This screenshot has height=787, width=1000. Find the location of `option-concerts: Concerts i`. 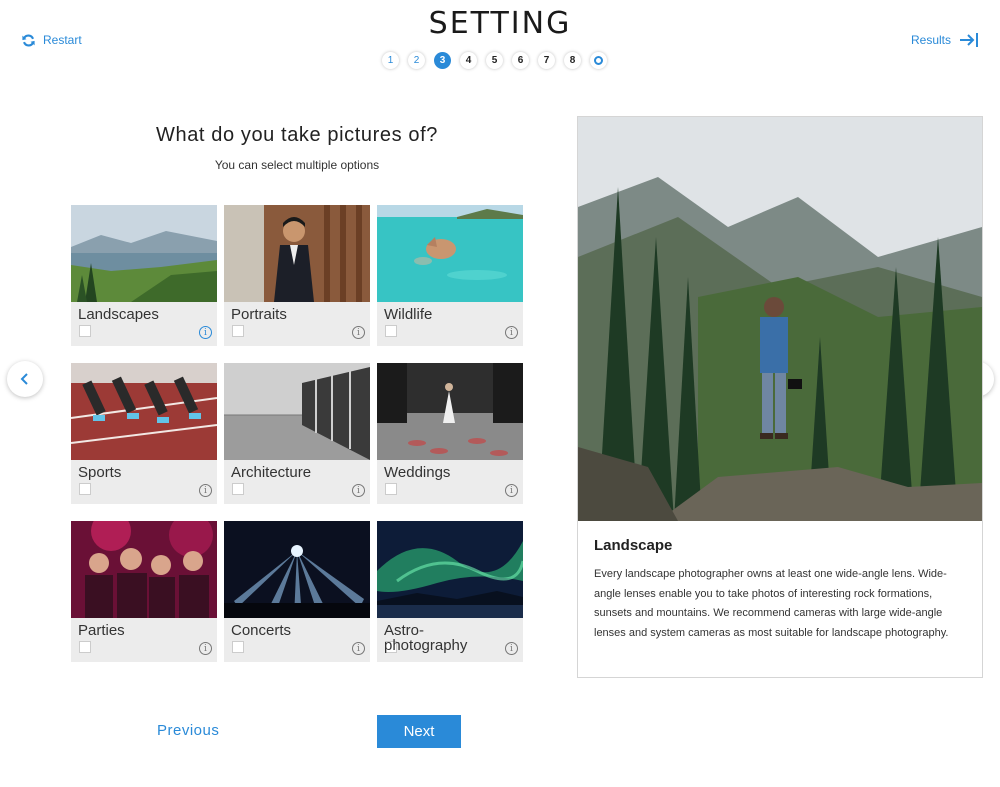

option-concerts: Concerts i is located at coordinates (297, 591).